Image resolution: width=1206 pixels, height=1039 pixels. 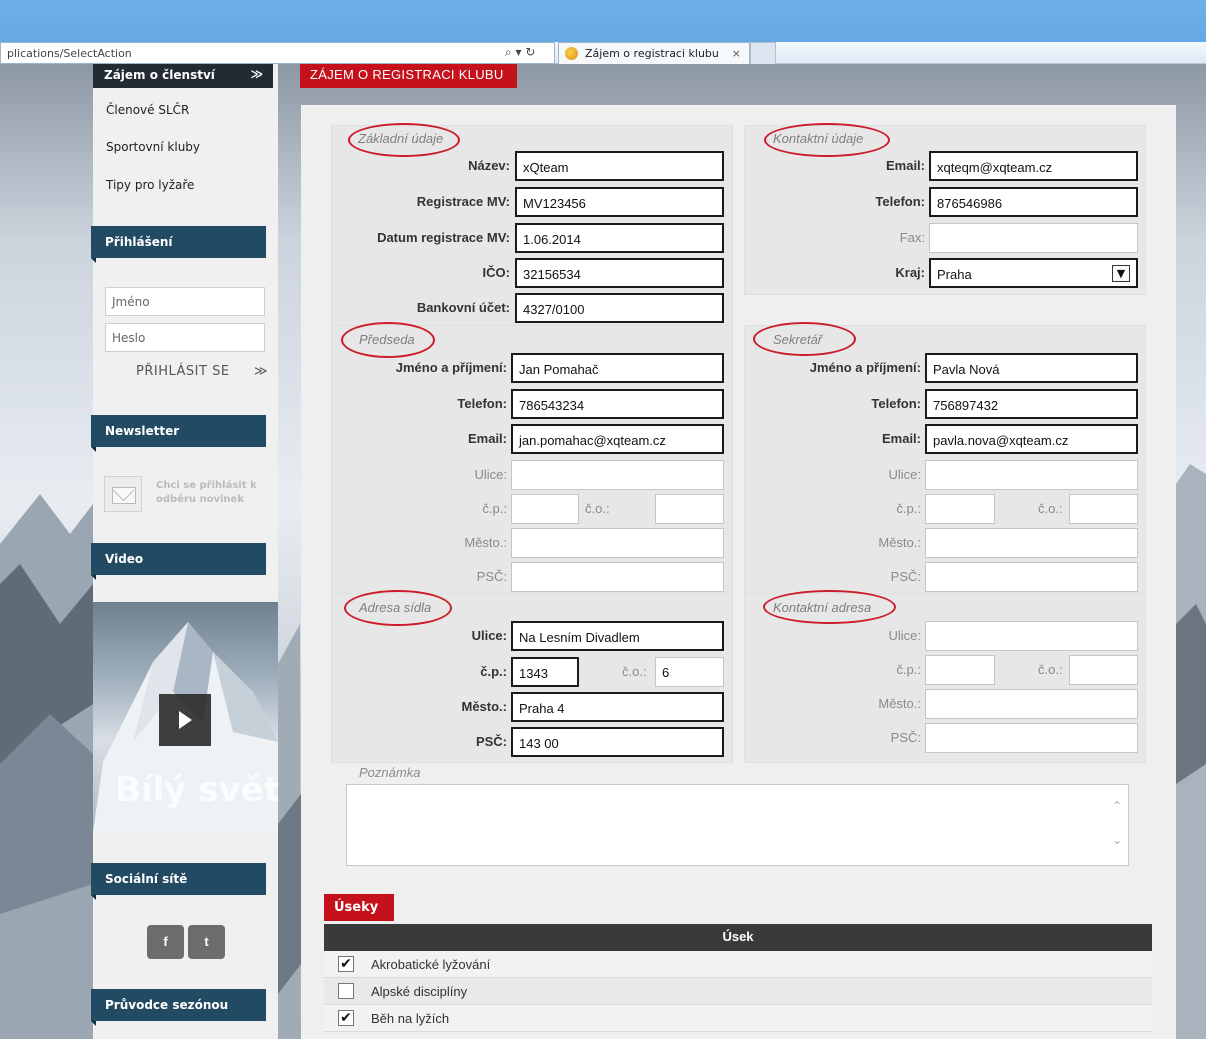 I want to click on ca-zip-input, so click(x=1031, y=738).